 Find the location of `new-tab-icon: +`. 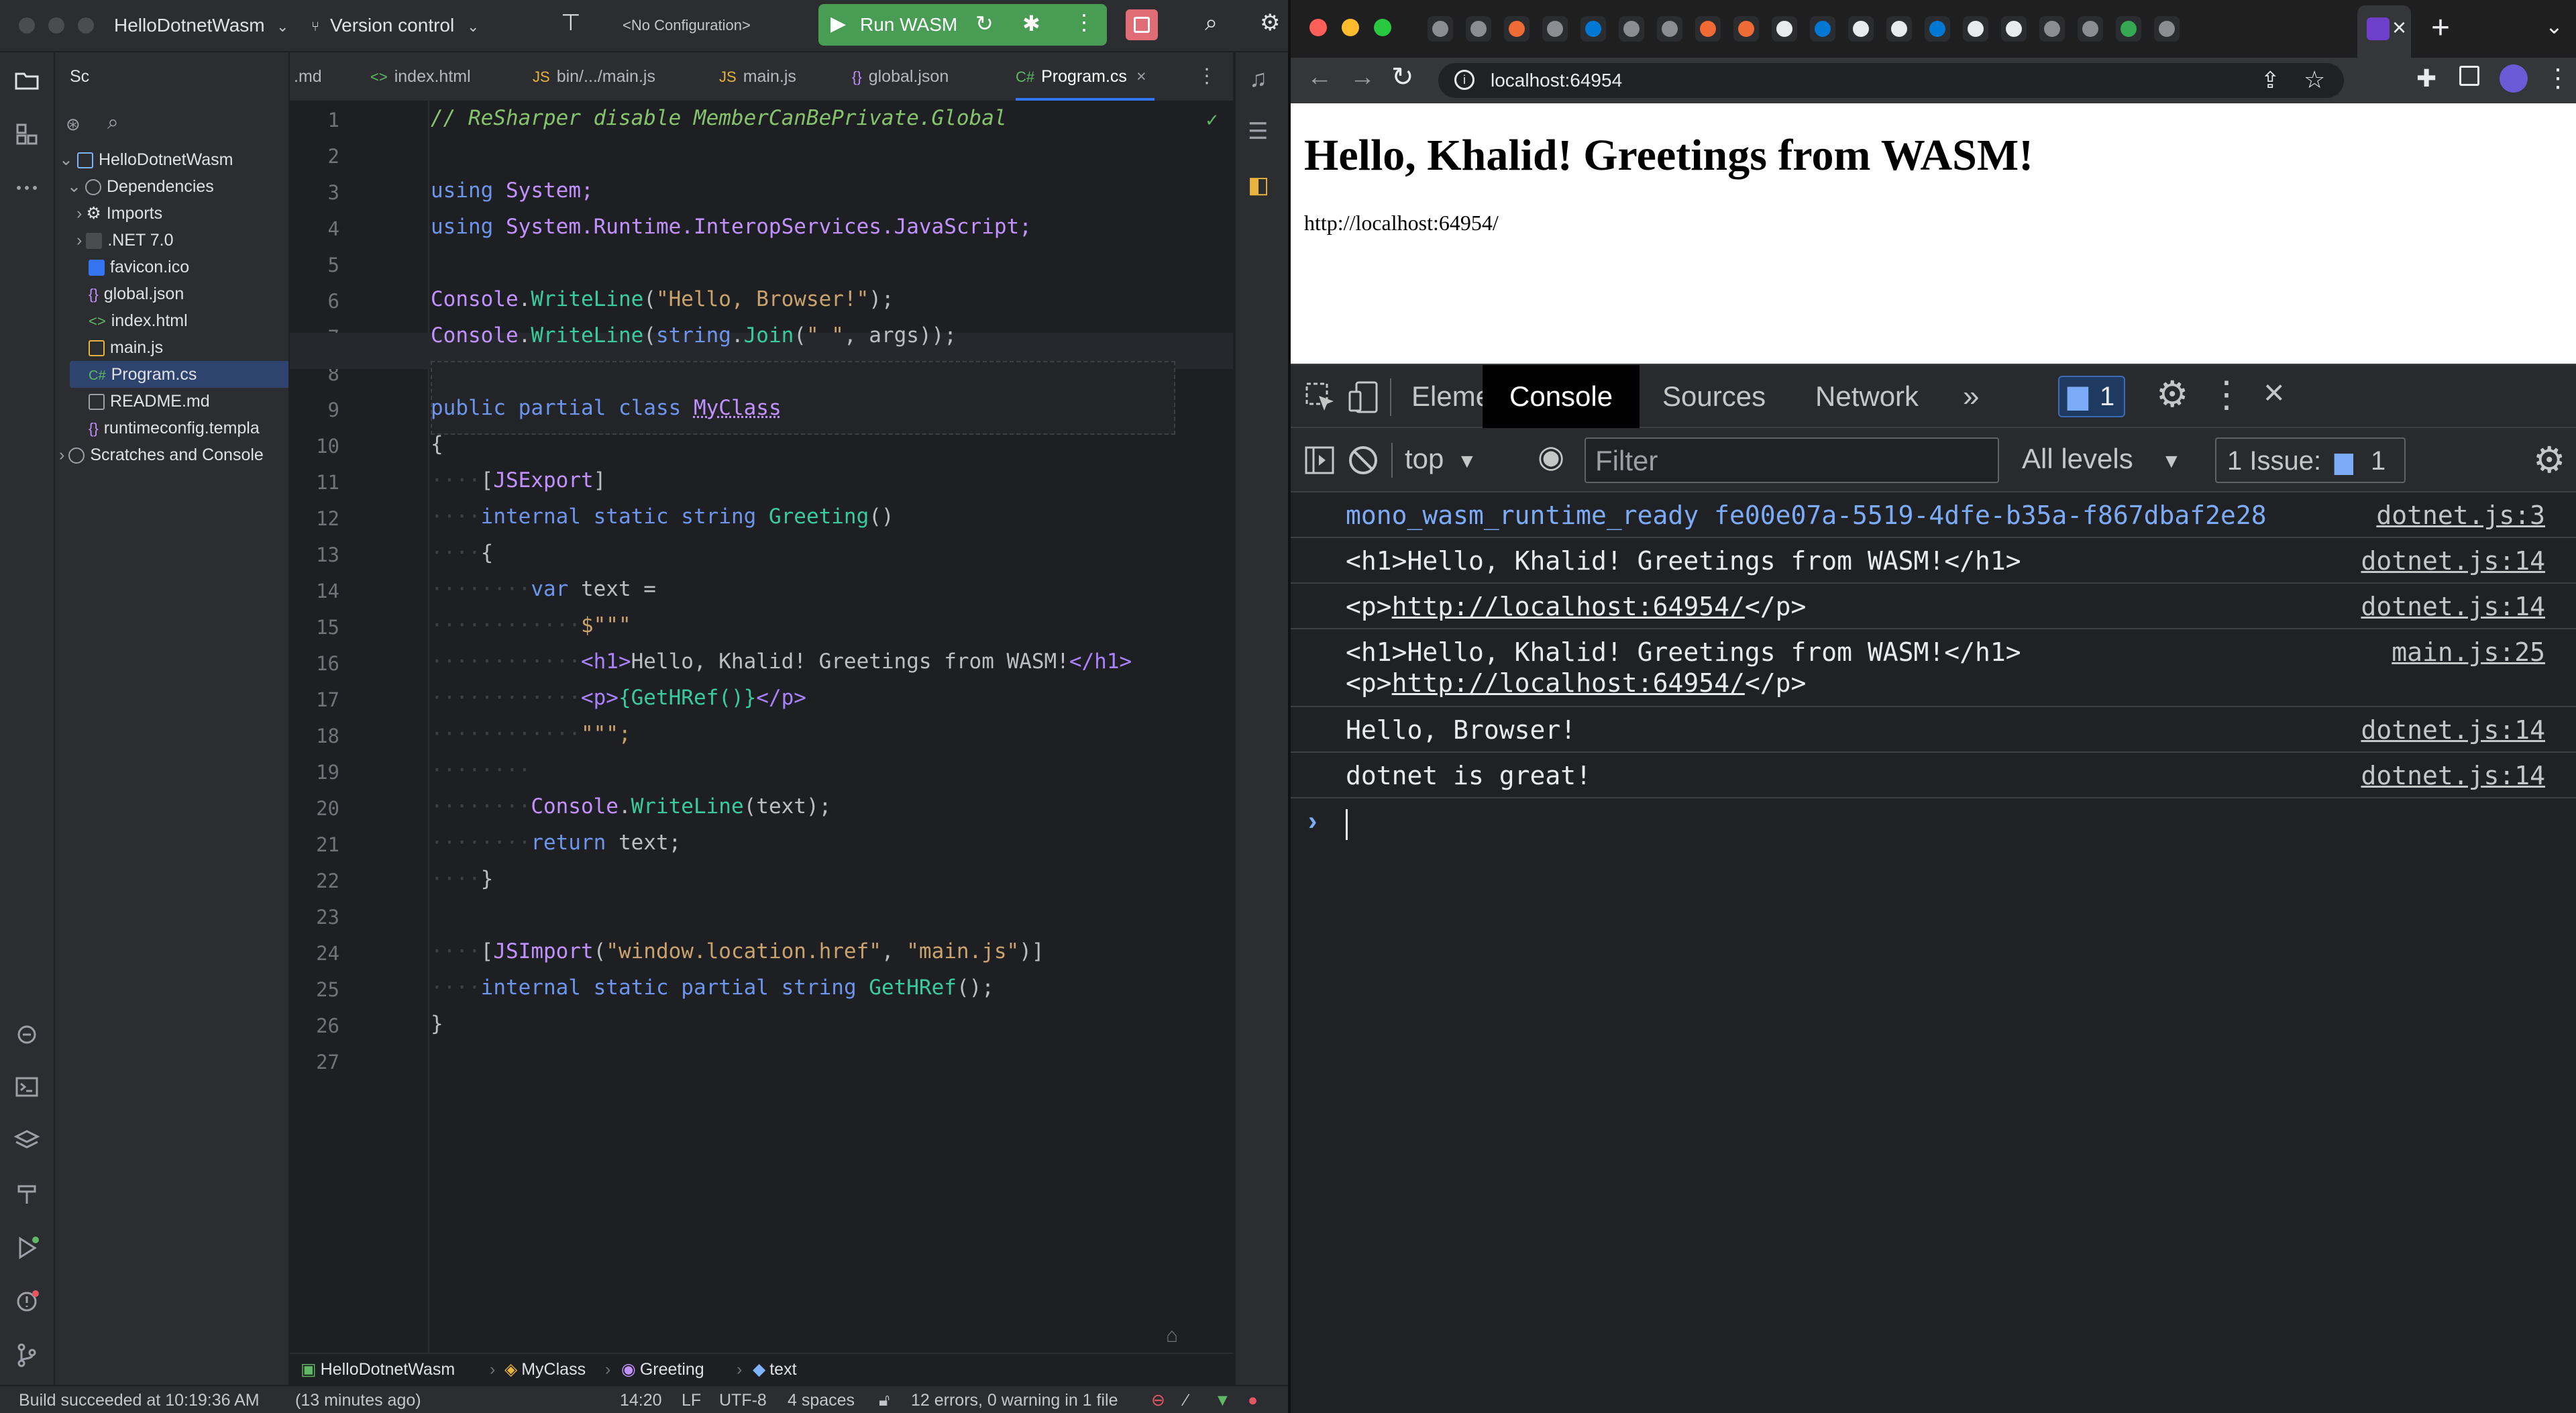

new-tab-icon: + is located at coordinates (2440, 27).